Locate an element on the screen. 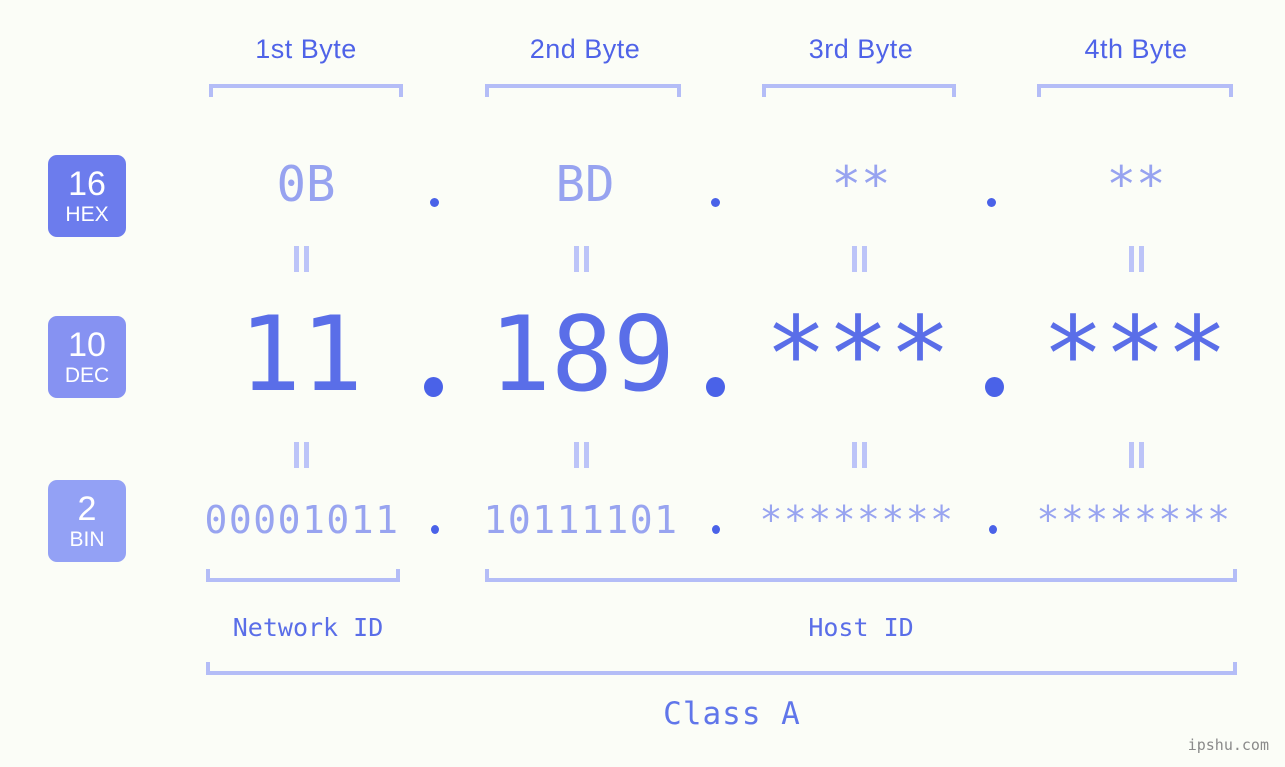 Image resolution: width=1285 pixels, height=767 pixels. dec-value-byte-1: 11 is located at coordinates (301, 355).